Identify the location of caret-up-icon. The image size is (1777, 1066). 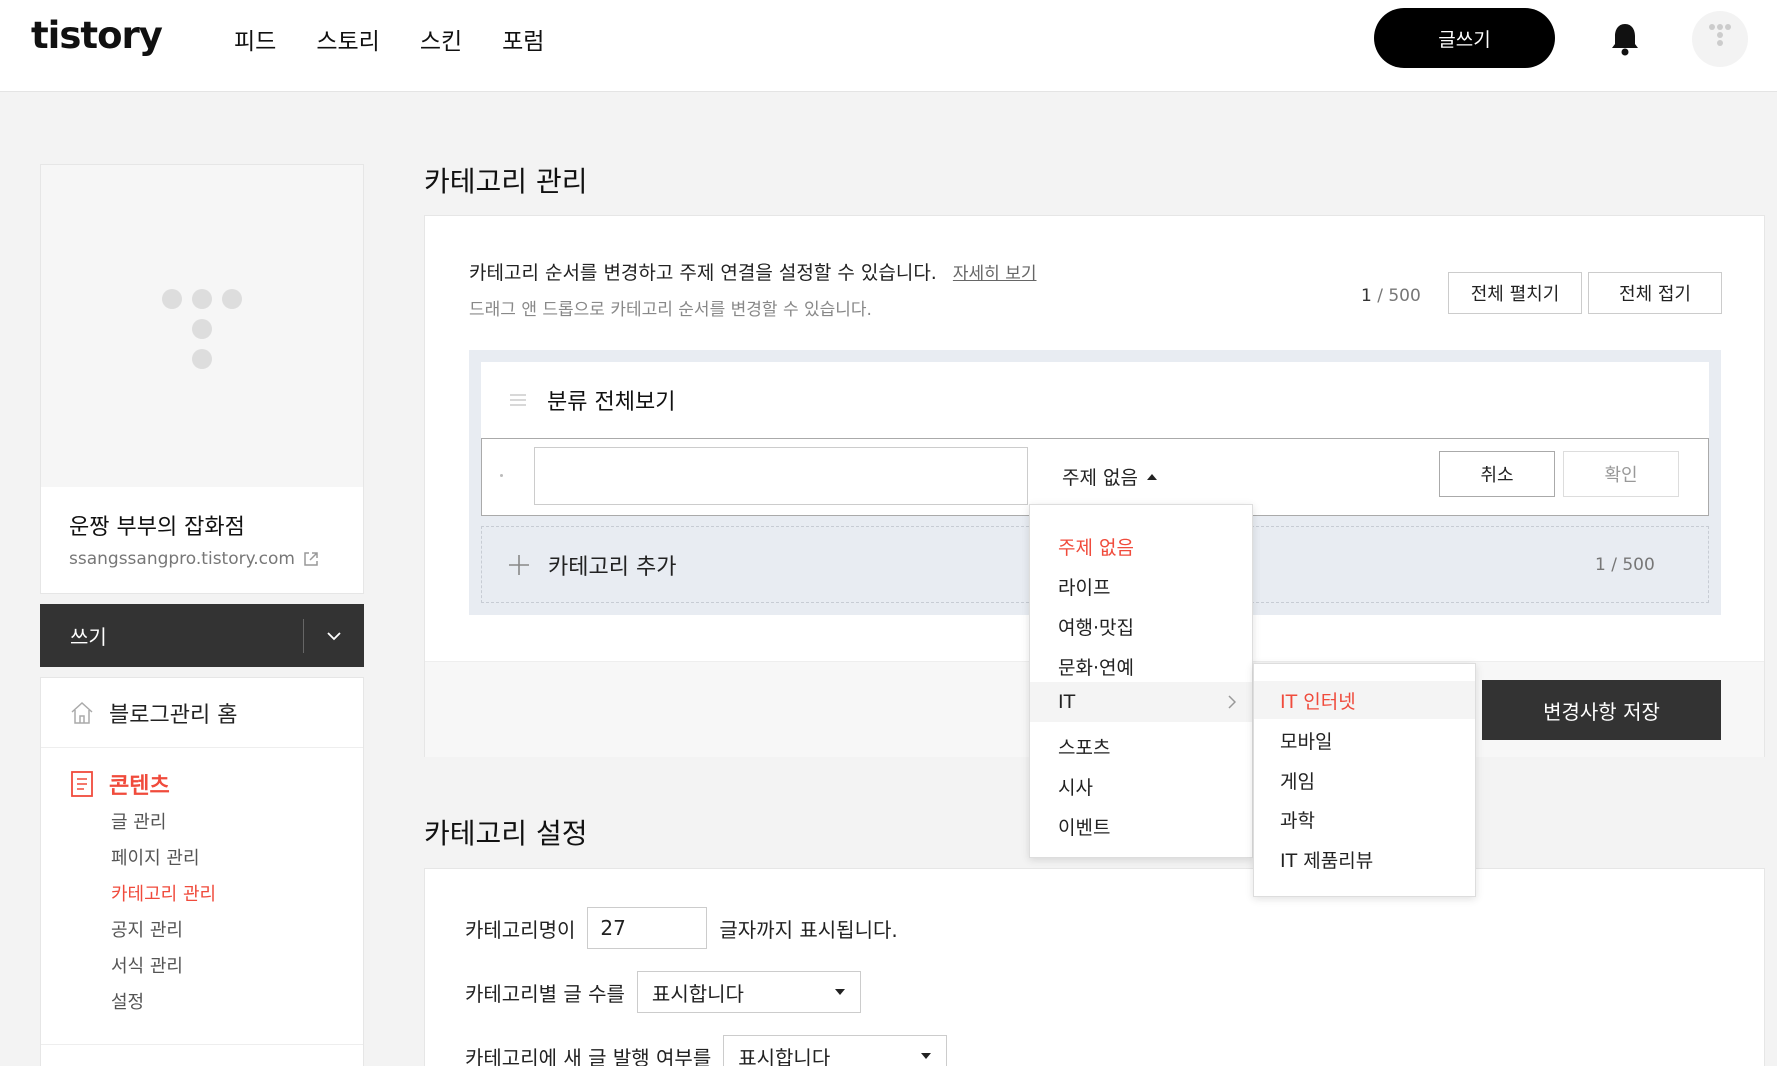
(1151, 476).